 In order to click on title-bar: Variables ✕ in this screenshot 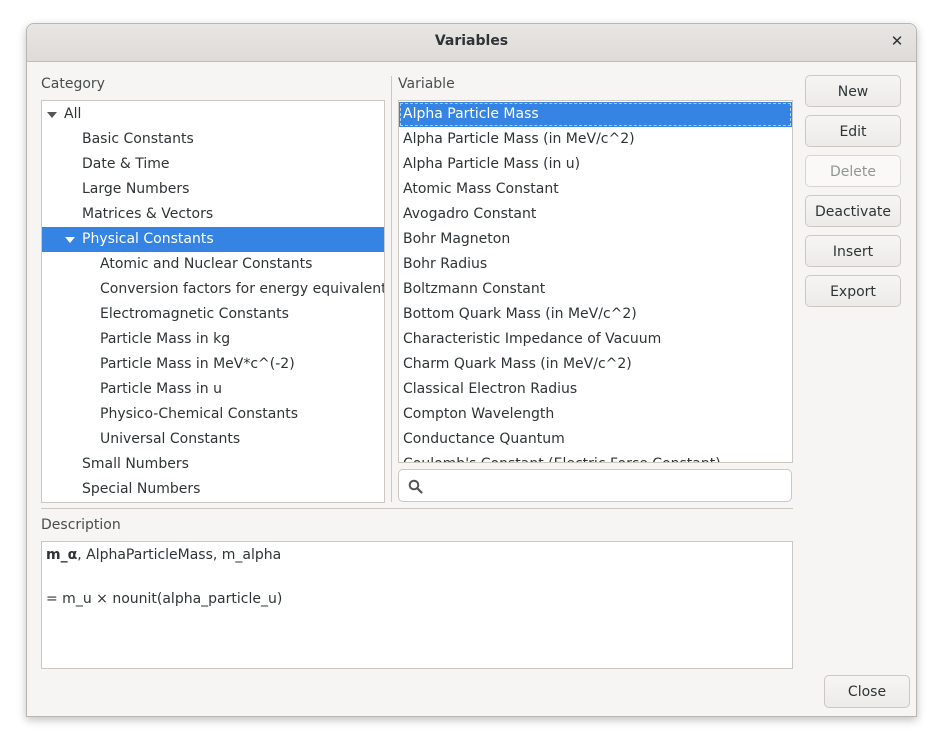, I will do `click(471, 43)`.